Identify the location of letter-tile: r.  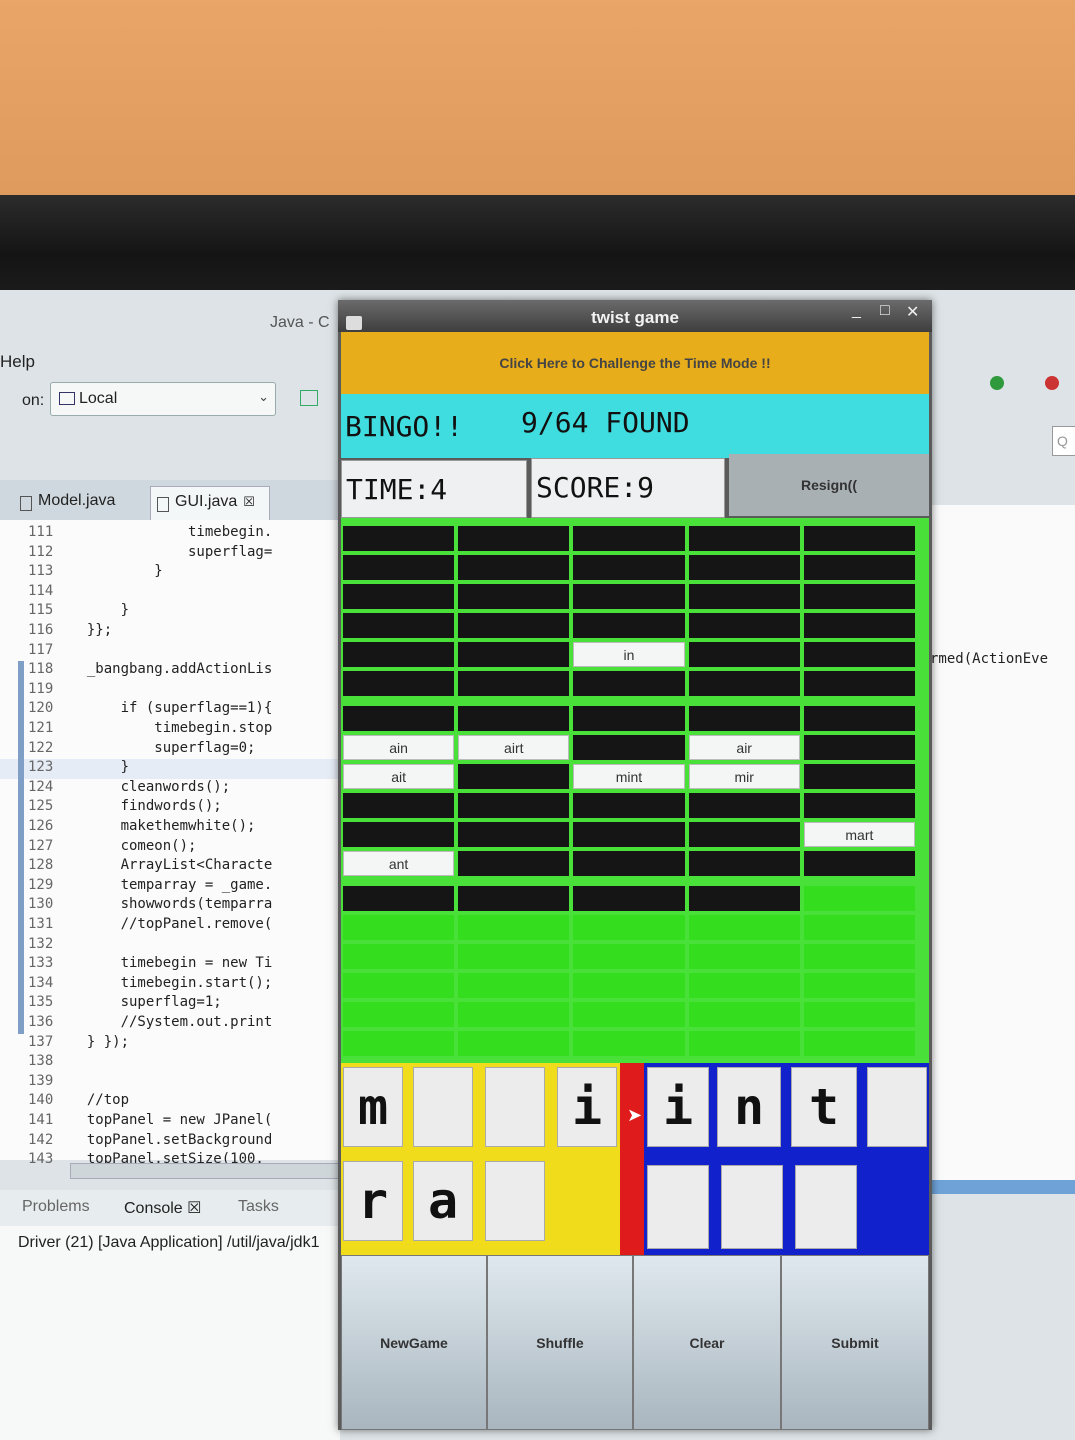
(373, 1201).